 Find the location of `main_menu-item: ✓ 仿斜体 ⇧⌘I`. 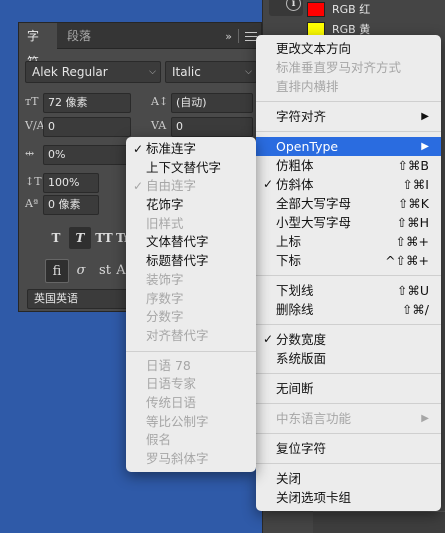

main_menu-item: ✓ 仿斜体 ⇧⌘I is located at coordinates (348, 184).